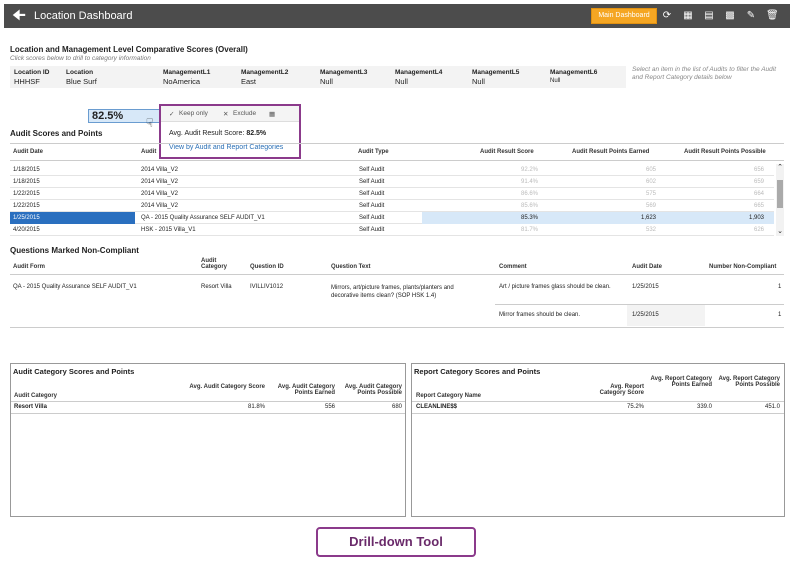 The image size is (794, 565). Describe the element at coordinates (624, 16) in the screenshot. I see `main-dashboard-button: Main Dashboard` at that location.